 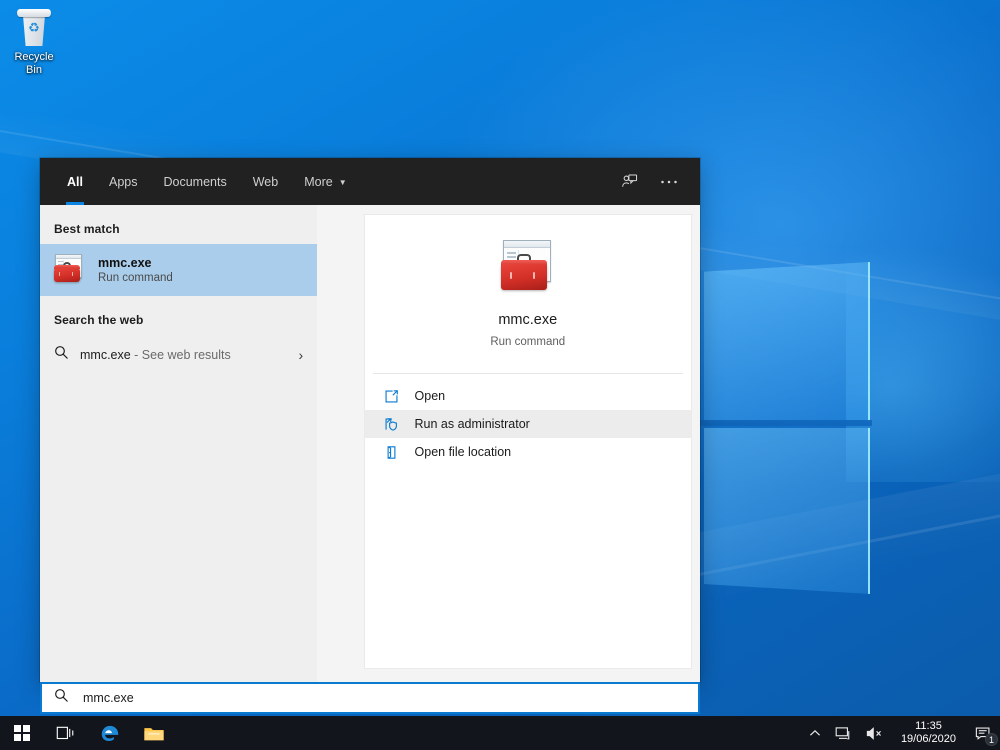 I want to click on start-button, so click(x=22, y=733).